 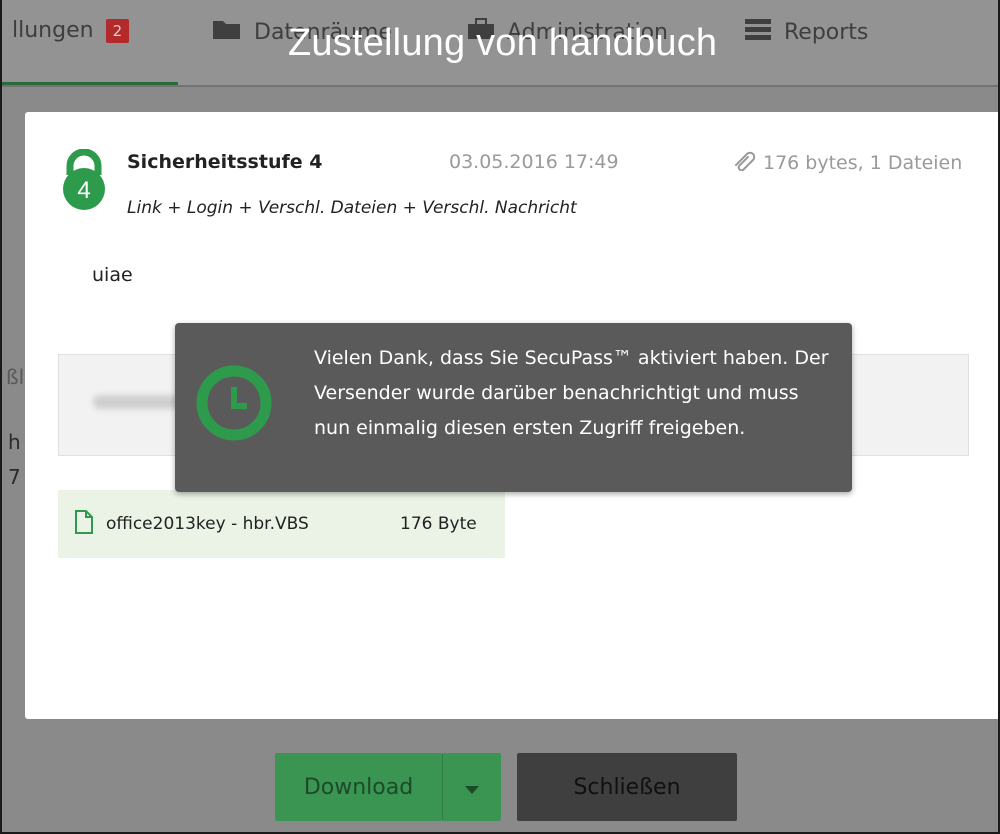 I want to click on background-text-fragment: 7, so click(x=14, y=477).